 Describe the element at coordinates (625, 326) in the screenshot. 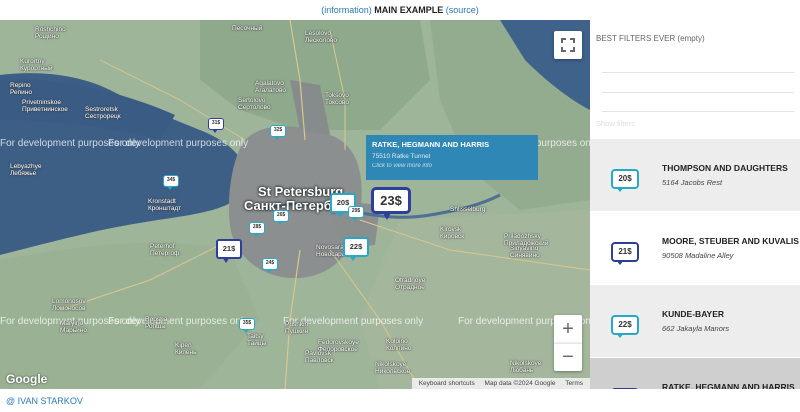

I see `card-price-marker: 22$` at that location.